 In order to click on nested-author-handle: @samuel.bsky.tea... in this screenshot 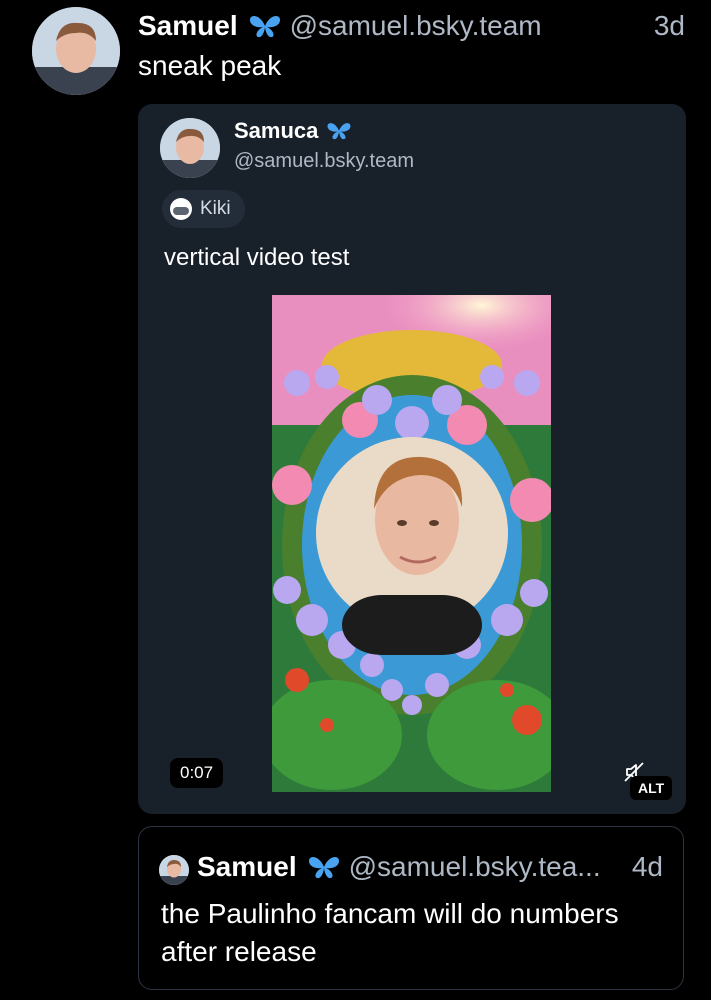, I will do `click(475, 867)`.